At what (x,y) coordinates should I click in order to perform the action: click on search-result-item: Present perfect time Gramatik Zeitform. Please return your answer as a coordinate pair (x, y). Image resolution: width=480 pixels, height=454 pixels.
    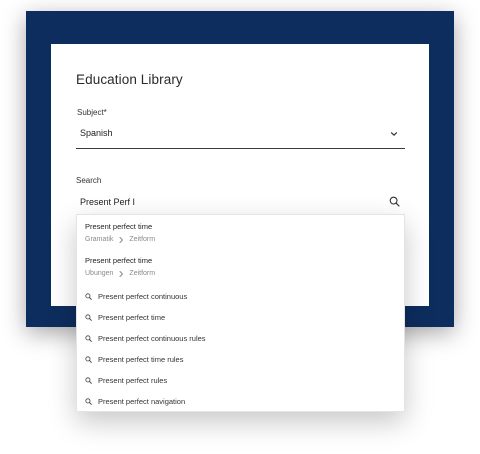
    Looking at the image, I should click on (235, 233).